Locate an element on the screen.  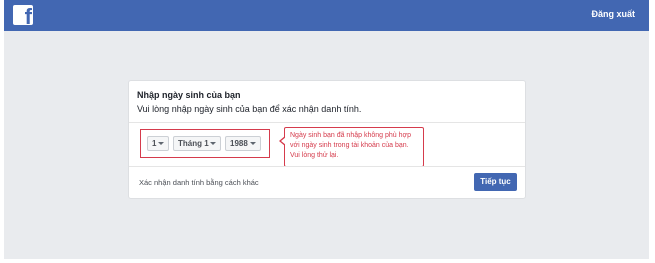
logout-link: Đăng xuất is located at coordinates (613, 14).